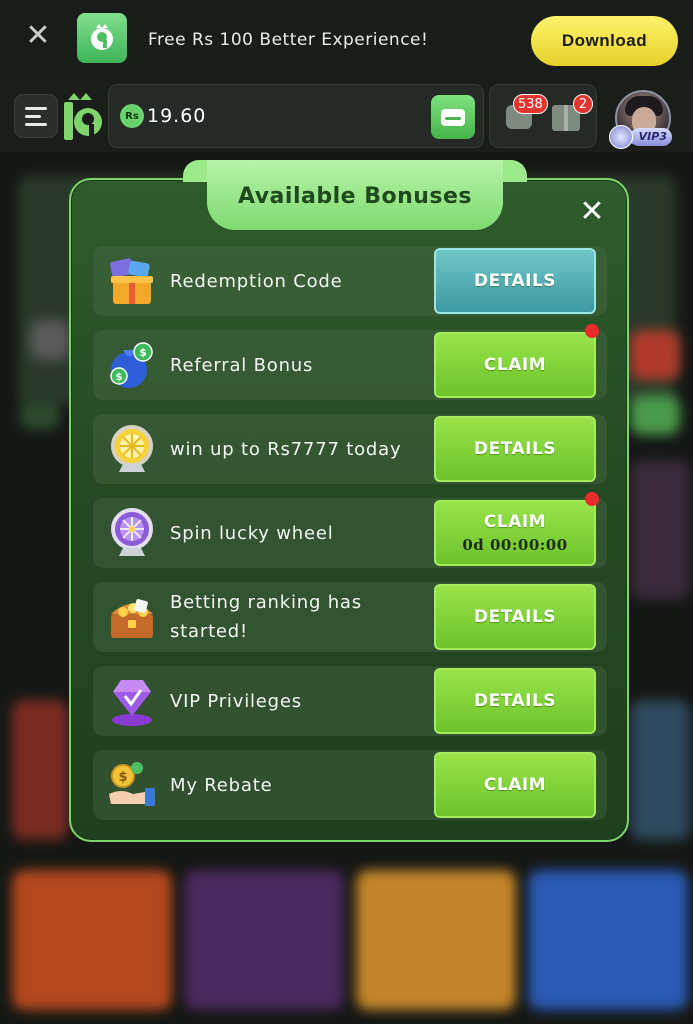  Describe the element at coordinates (350, 281) in the screenshot. I see `bonus-row-redemption-code: Redemption Code DETAILS` at that location.